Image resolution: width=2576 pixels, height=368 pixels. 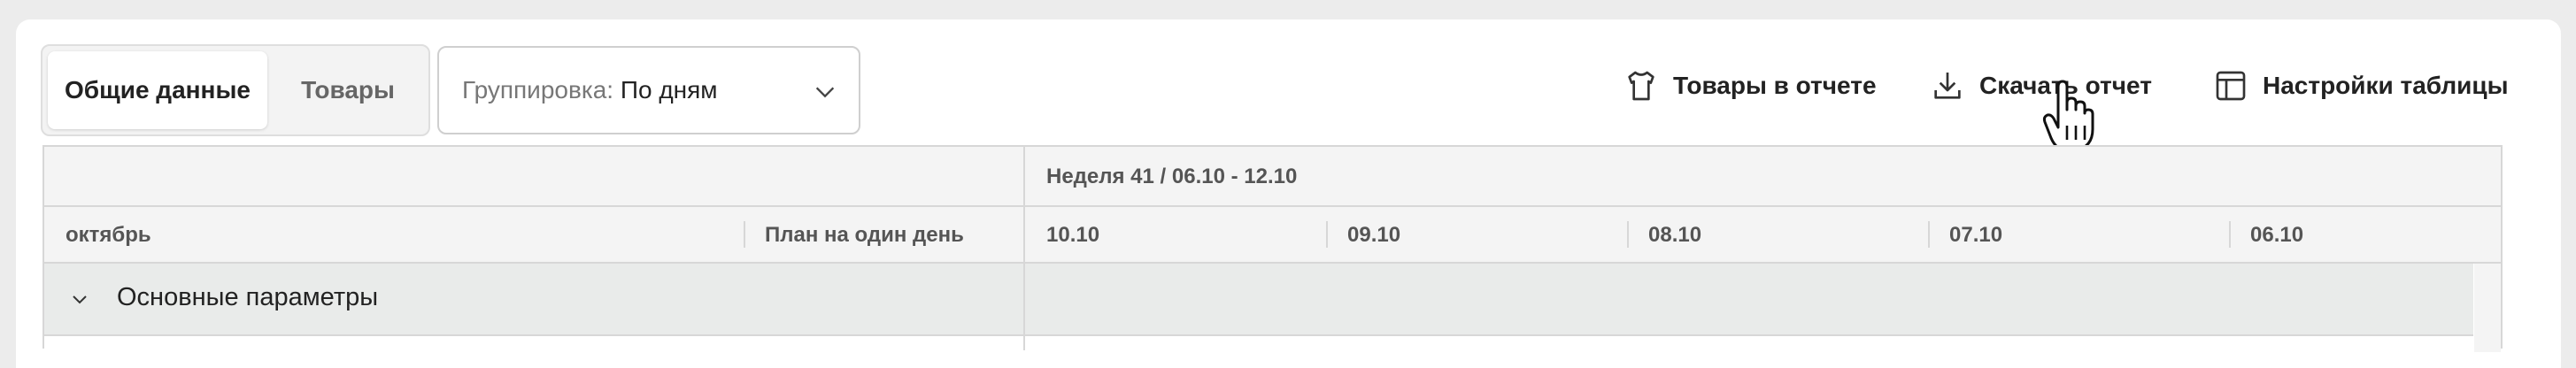 What do you see at coordinates (2068, 116) in the screenshot?
I see `hand-cursor-icon` at bounding box center [2068, 116].